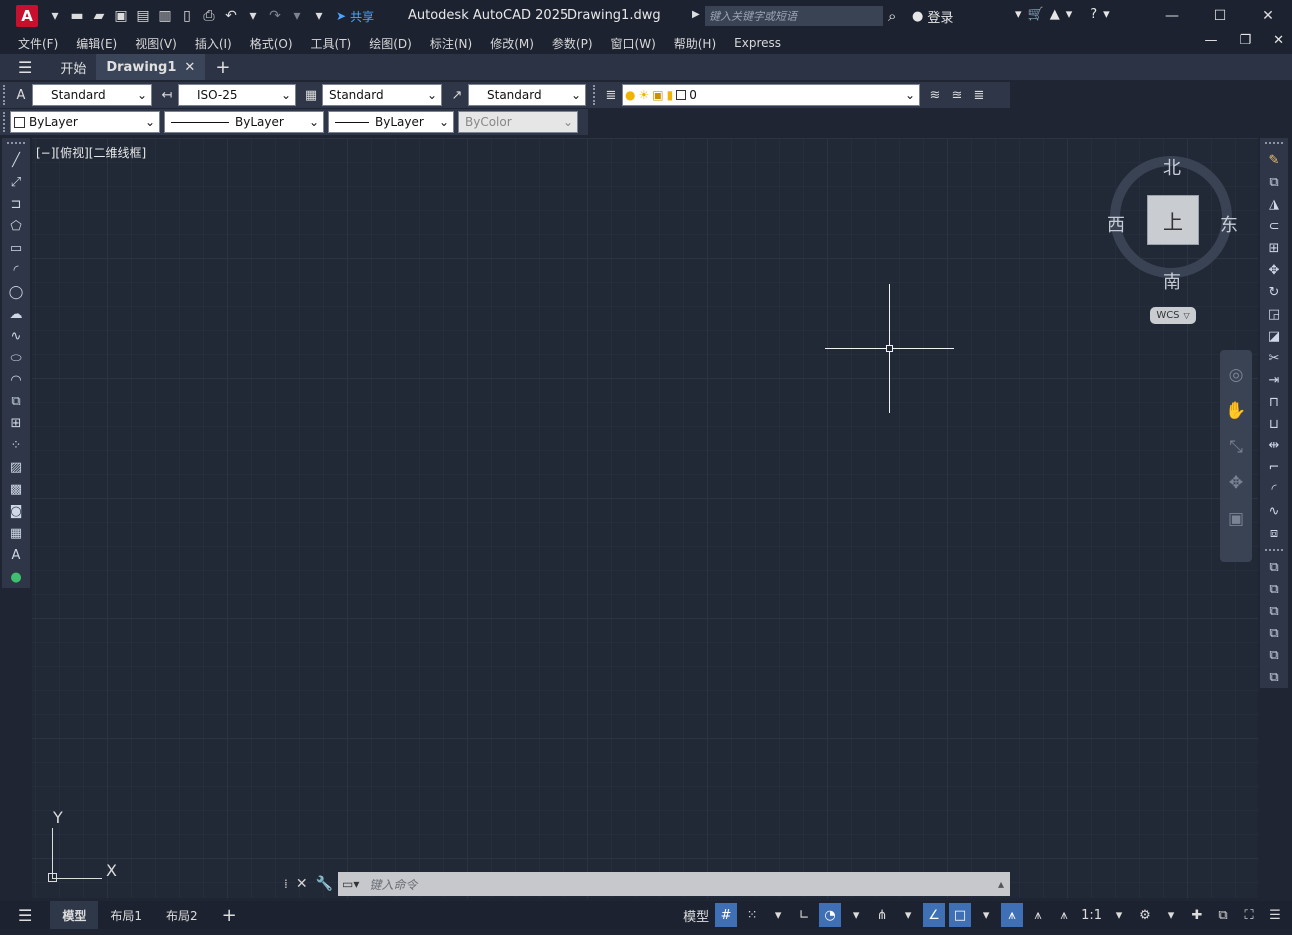 Image resolution: width=1292 pixels, height=935 pixels. What do you see at coordinates (1278, 40) in the screenshot?
I see `doc-close-icon: ✕` at bounding box center [1278, 40].